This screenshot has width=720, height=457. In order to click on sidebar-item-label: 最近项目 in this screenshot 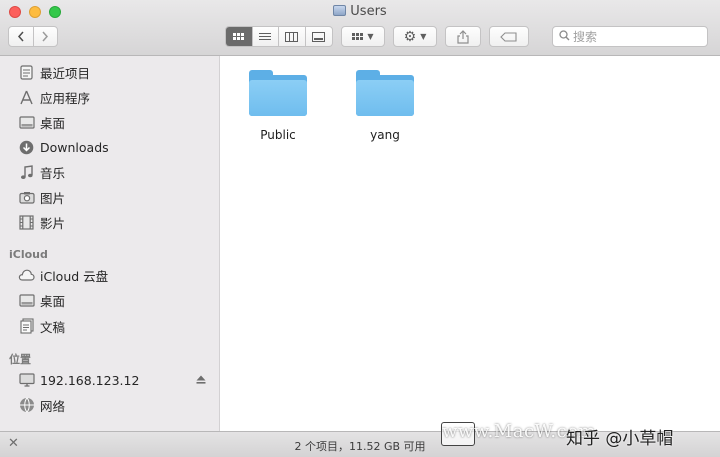, I will do `click(65, 73)`.